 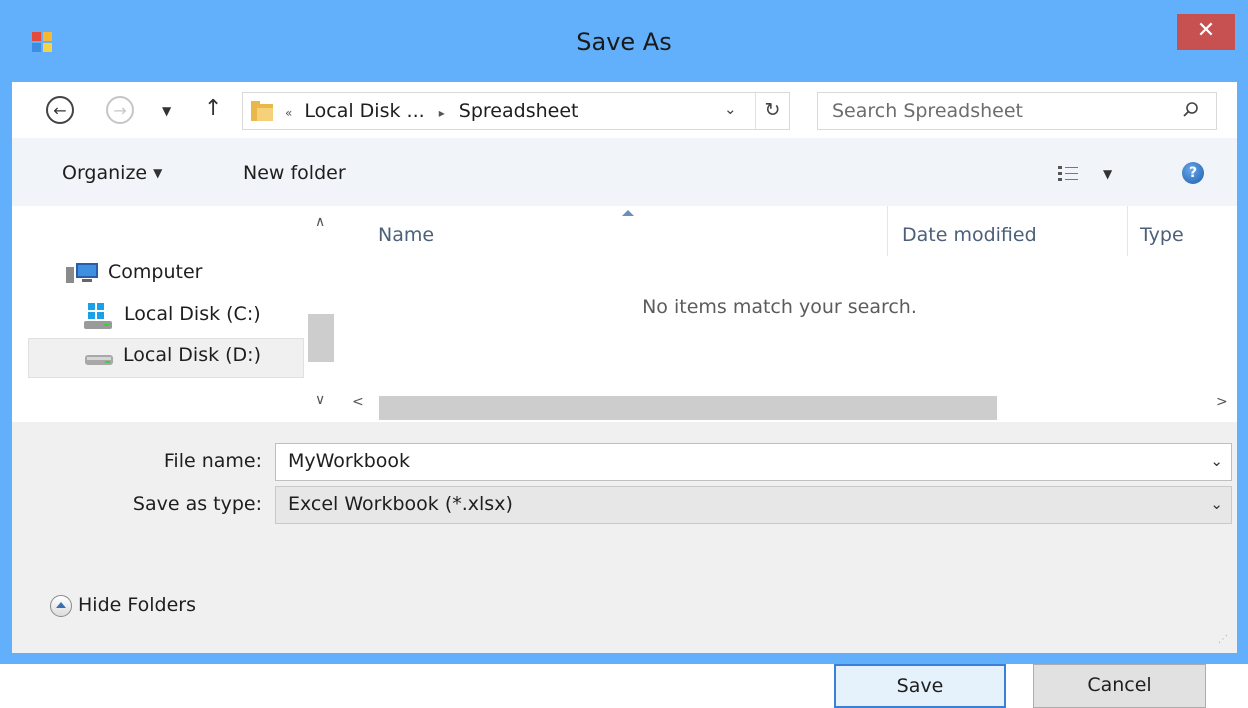 I want to click on column-header-date-modified: Date modified, so click(x=969, y=235).